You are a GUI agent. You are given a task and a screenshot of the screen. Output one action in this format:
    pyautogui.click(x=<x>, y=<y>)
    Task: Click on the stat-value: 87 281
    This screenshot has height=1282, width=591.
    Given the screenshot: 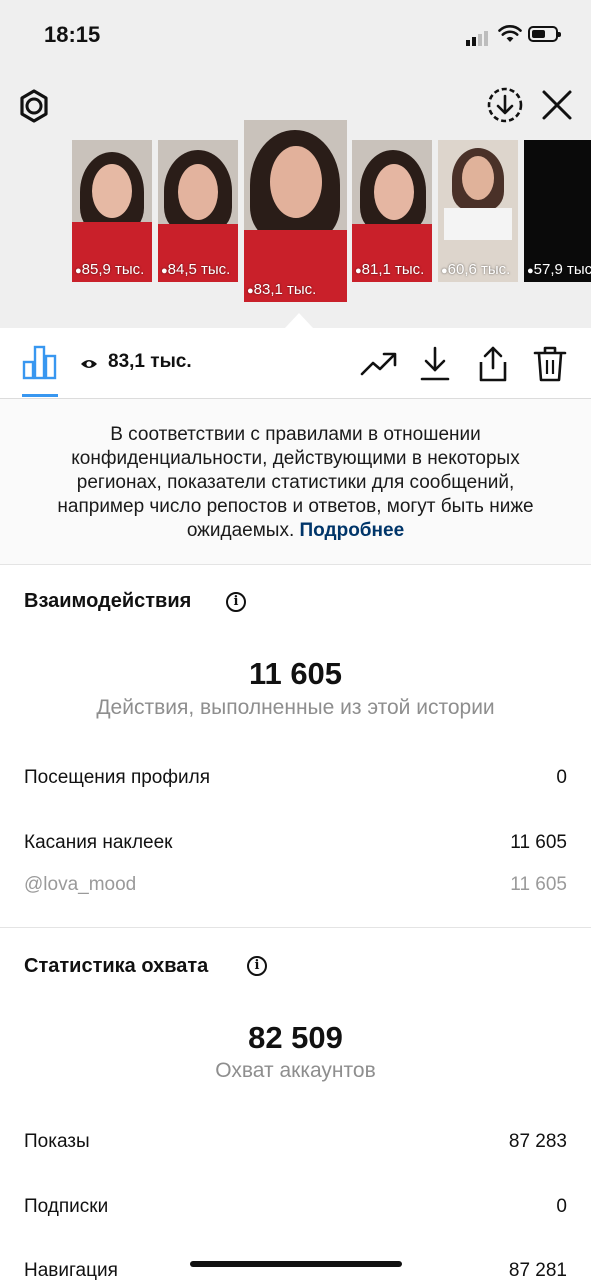 What is the action you would take?
    pyautogui.click(x=537, y=1270)
    